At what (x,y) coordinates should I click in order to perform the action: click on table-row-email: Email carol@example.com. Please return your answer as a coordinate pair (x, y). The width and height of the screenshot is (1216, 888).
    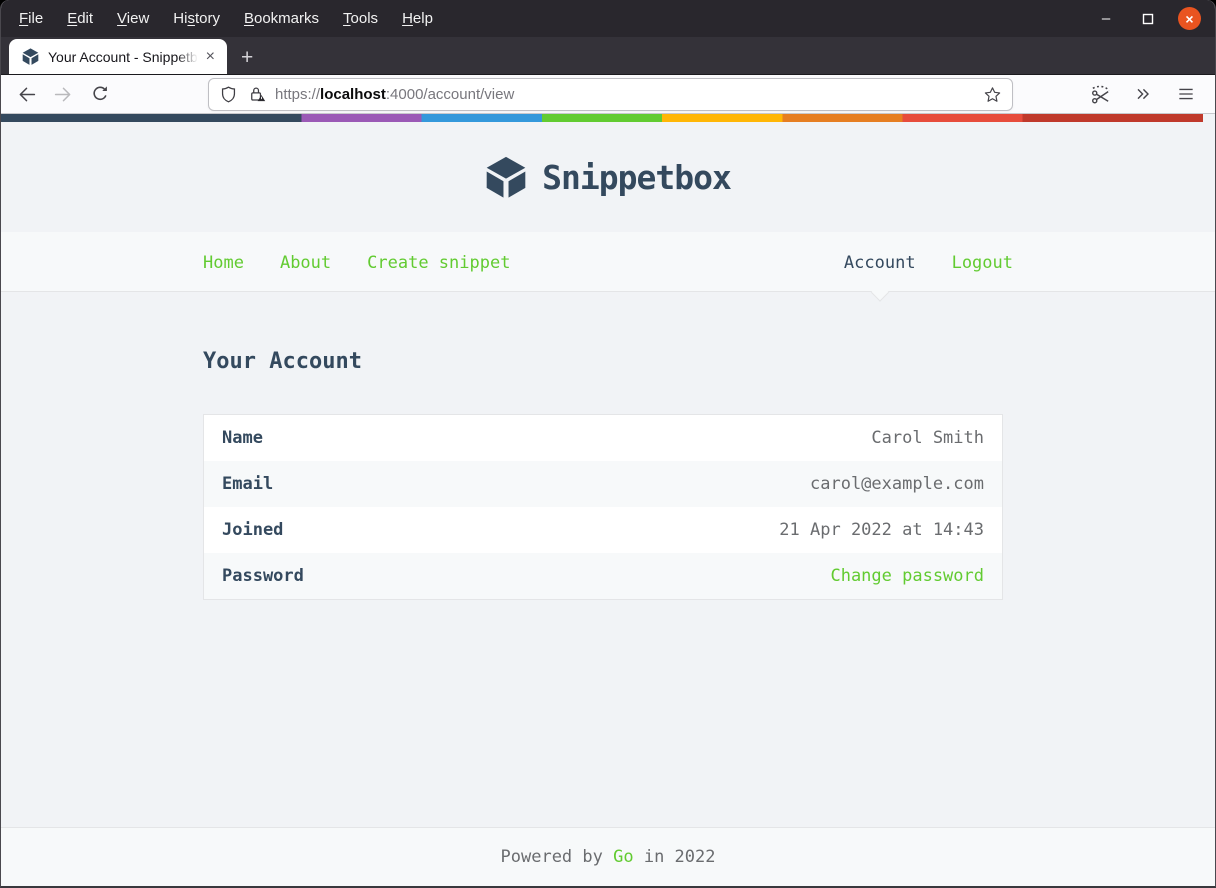
    Looking at the image, I should click on (603, 484).